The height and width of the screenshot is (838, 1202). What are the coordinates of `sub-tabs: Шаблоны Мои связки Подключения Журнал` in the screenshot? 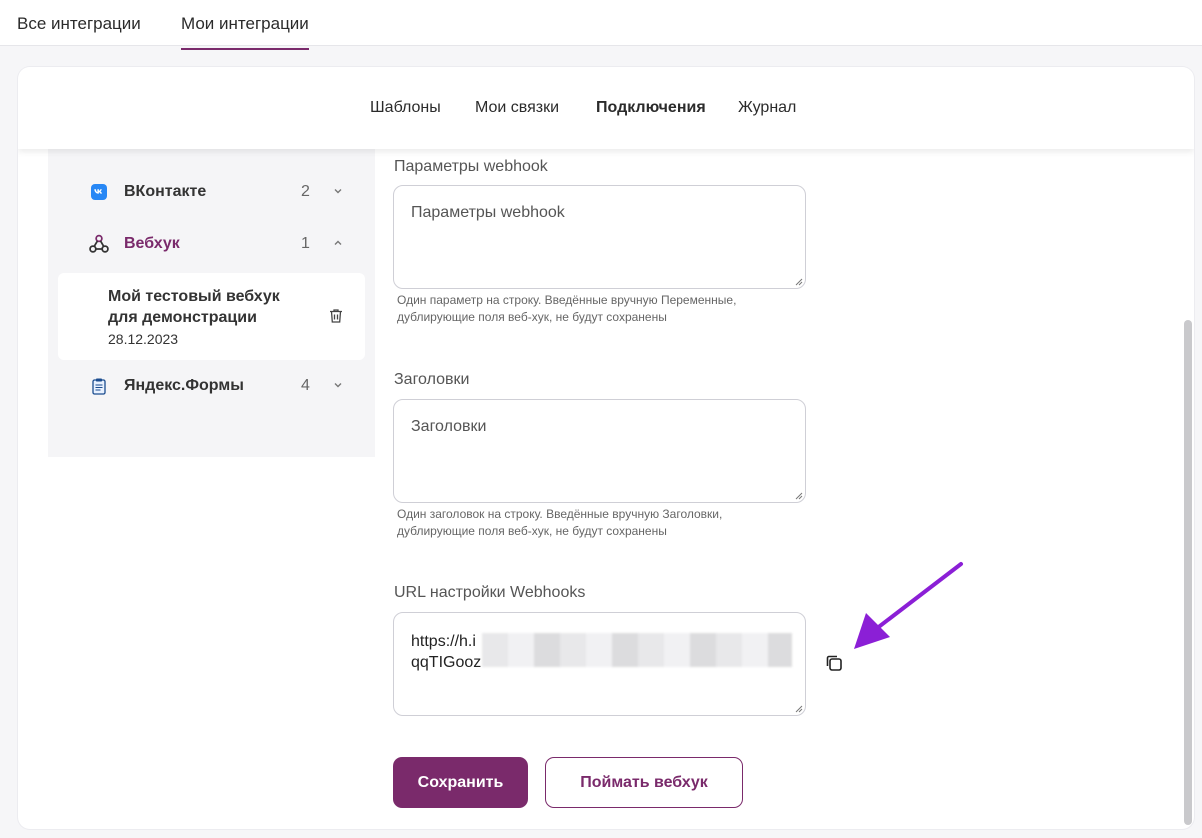 It's located at (606, 108).